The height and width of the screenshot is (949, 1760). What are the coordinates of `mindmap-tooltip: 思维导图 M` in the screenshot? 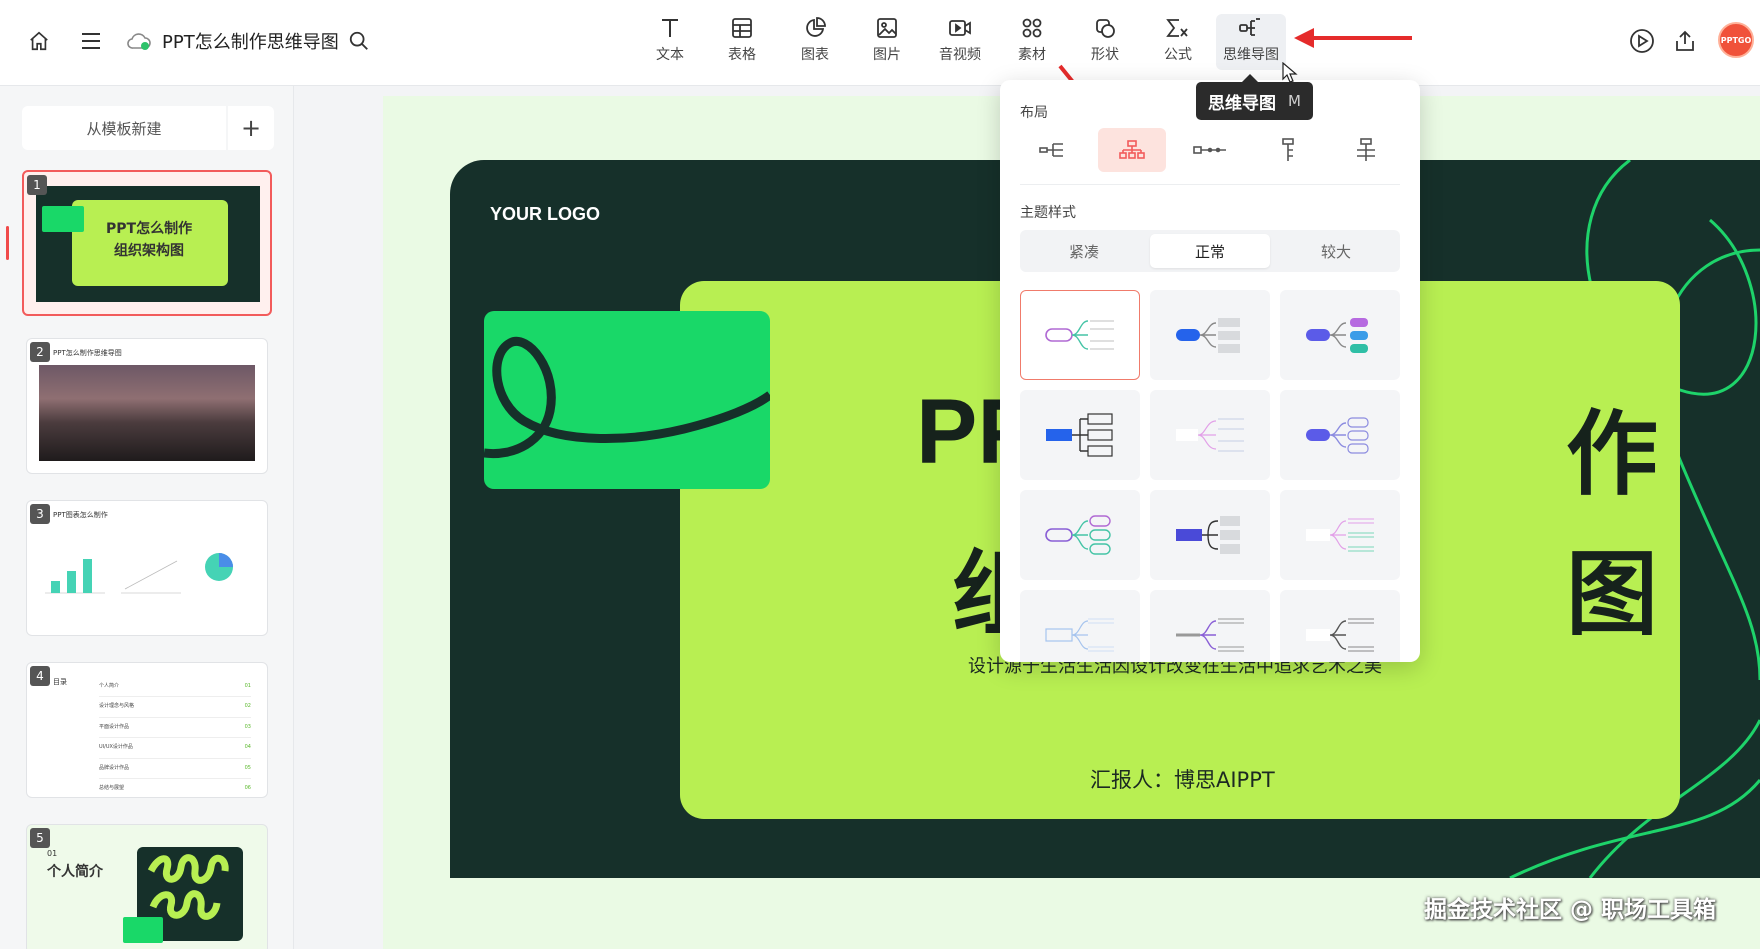 It's located at (1254, 101).